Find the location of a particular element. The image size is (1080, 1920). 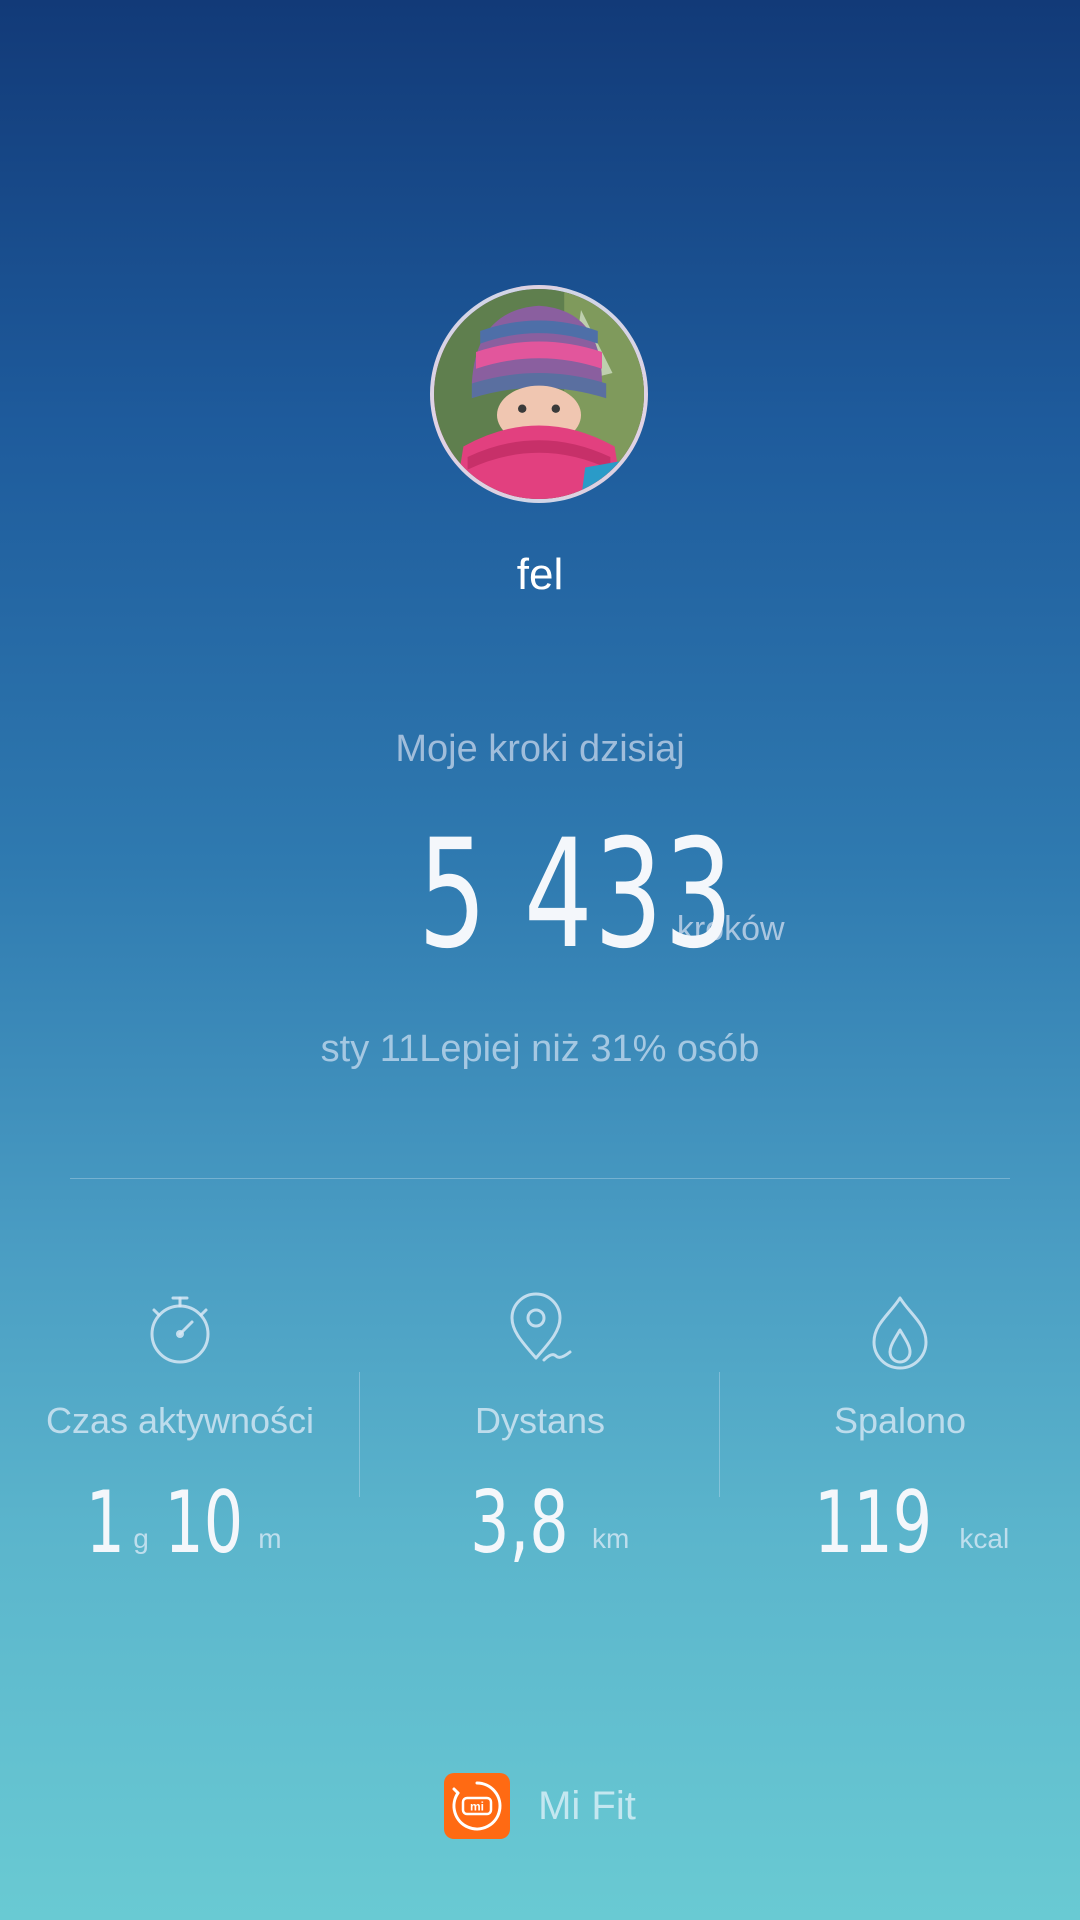

distance-label: Dystans is located at coordinates (540, 1420).